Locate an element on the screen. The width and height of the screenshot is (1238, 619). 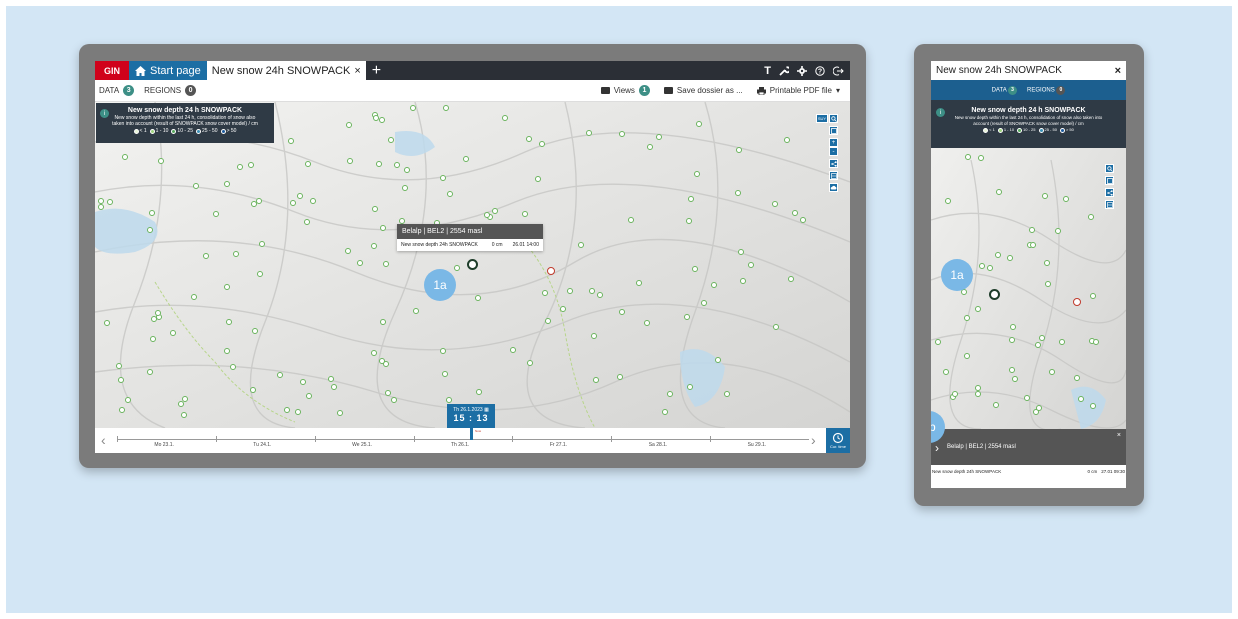
mobile-share-button is located at coordinates (1109, 192).